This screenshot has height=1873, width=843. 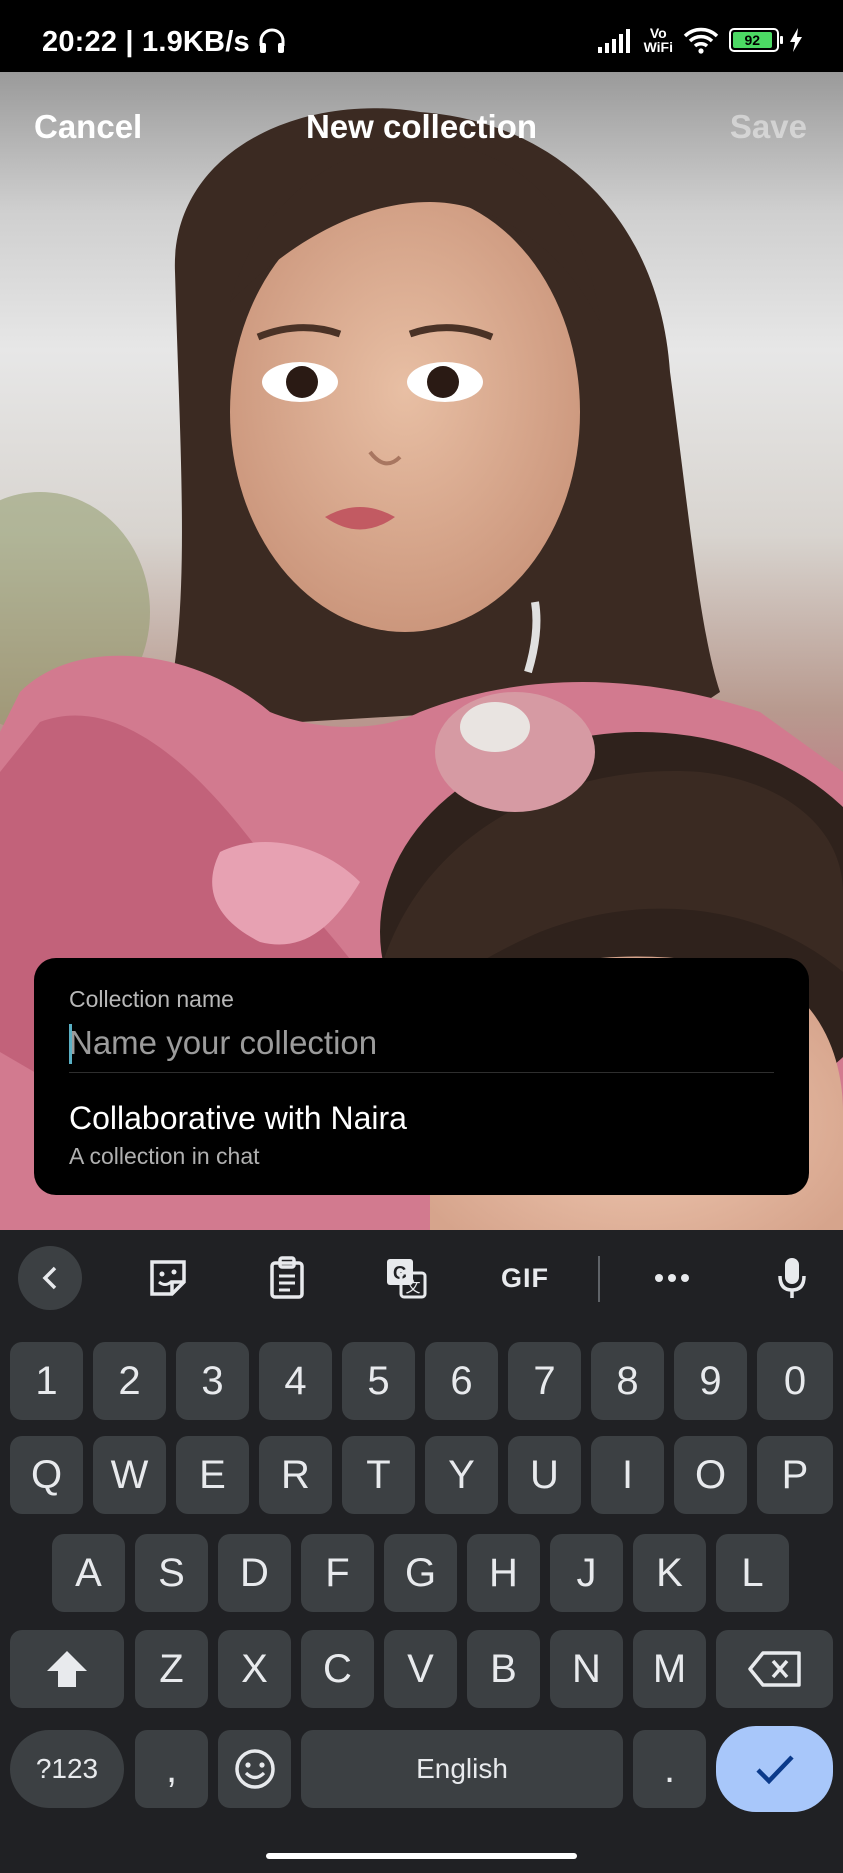 I want to click on key-s: S, so click(x=171, y=1573).